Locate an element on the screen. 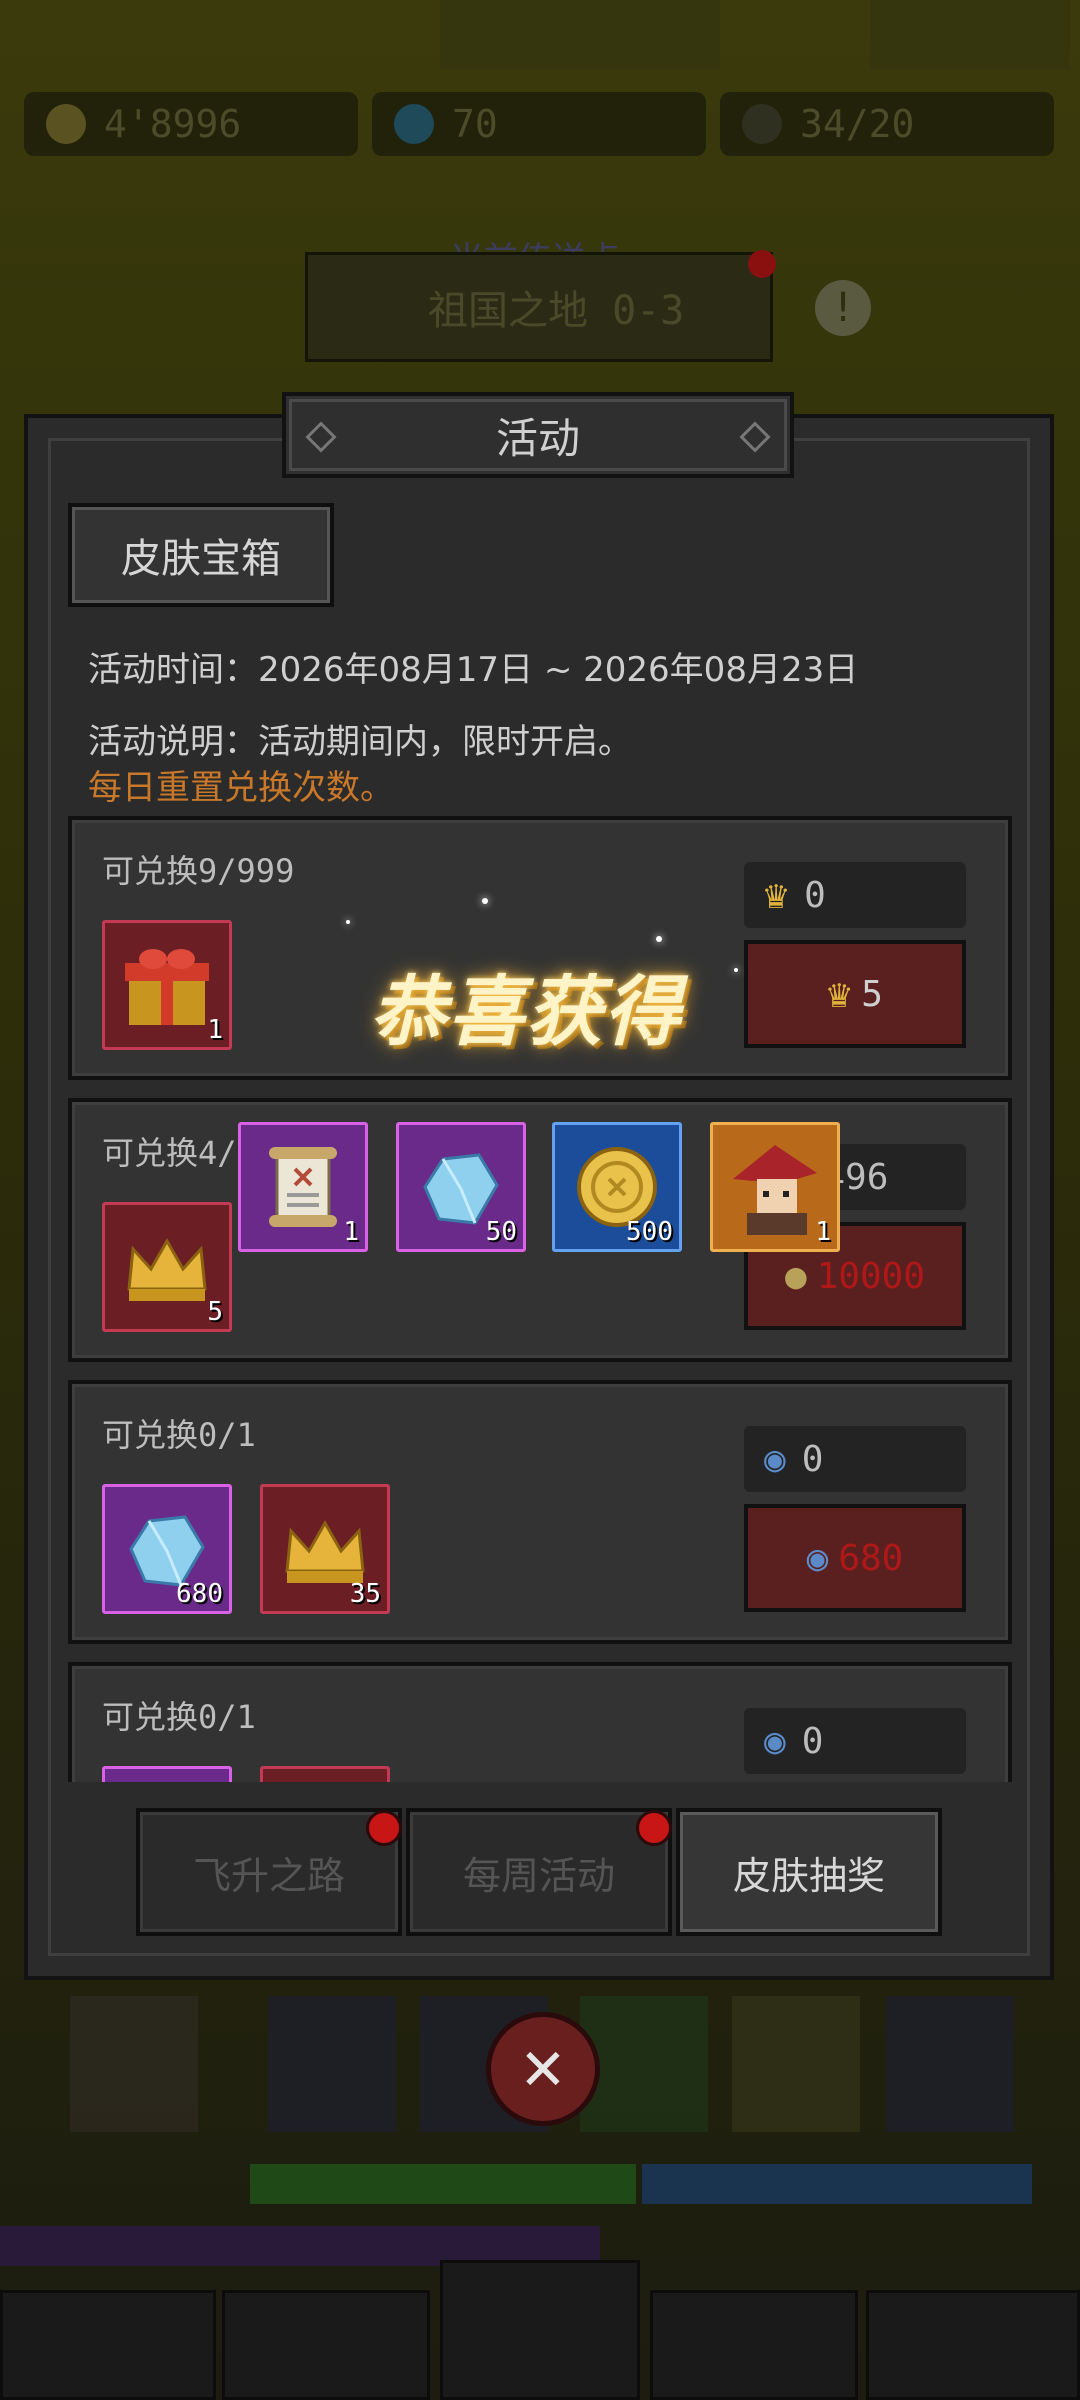  skin-chest-label: 皮肤宝箱 is located at coordinates (201, 559).